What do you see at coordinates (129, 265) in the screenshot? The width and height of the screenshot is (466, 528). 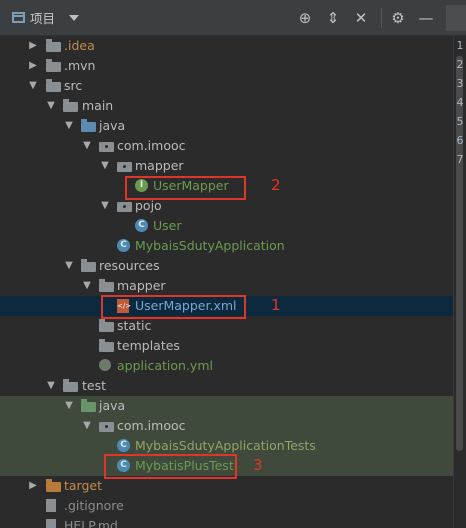 I see `tree-label: resources` at bounding box center [129, 265].